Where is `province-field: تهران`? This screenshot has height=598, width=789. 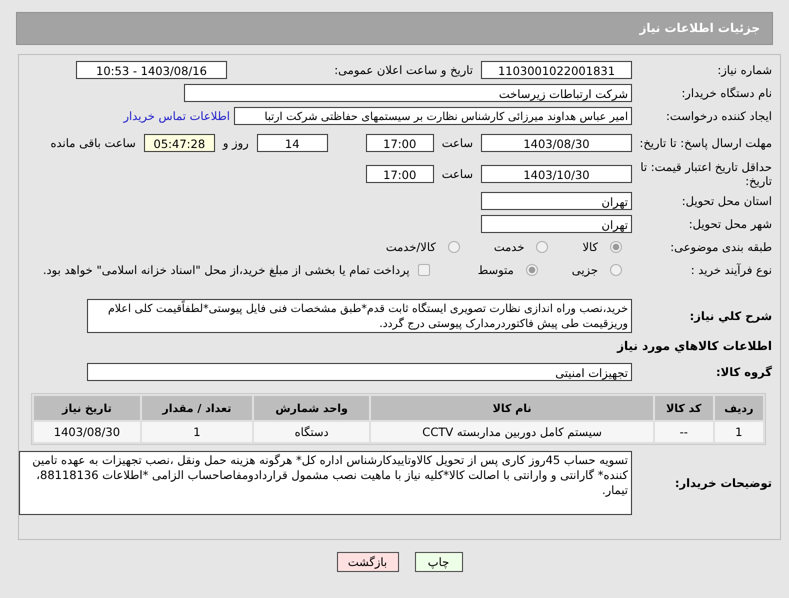
province-field: تهران is located at coordinates (556, 201).